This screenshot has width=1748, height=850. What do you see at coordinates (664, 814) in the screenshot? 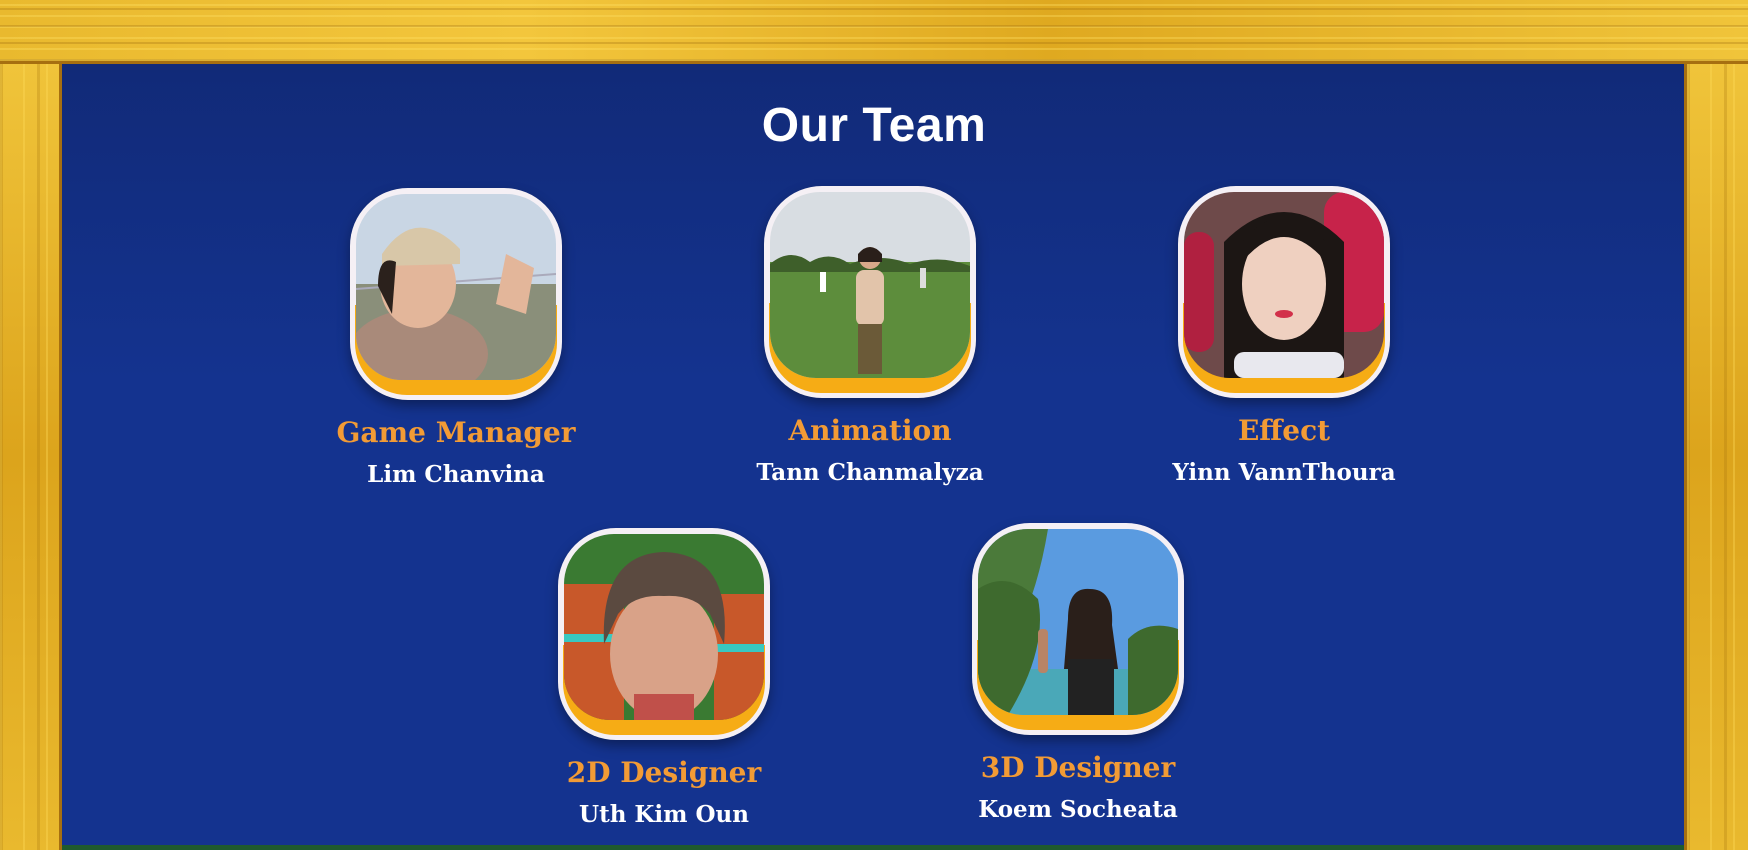
I see `member-name: Uth Kim Oun` at bounding box center [664, 814].